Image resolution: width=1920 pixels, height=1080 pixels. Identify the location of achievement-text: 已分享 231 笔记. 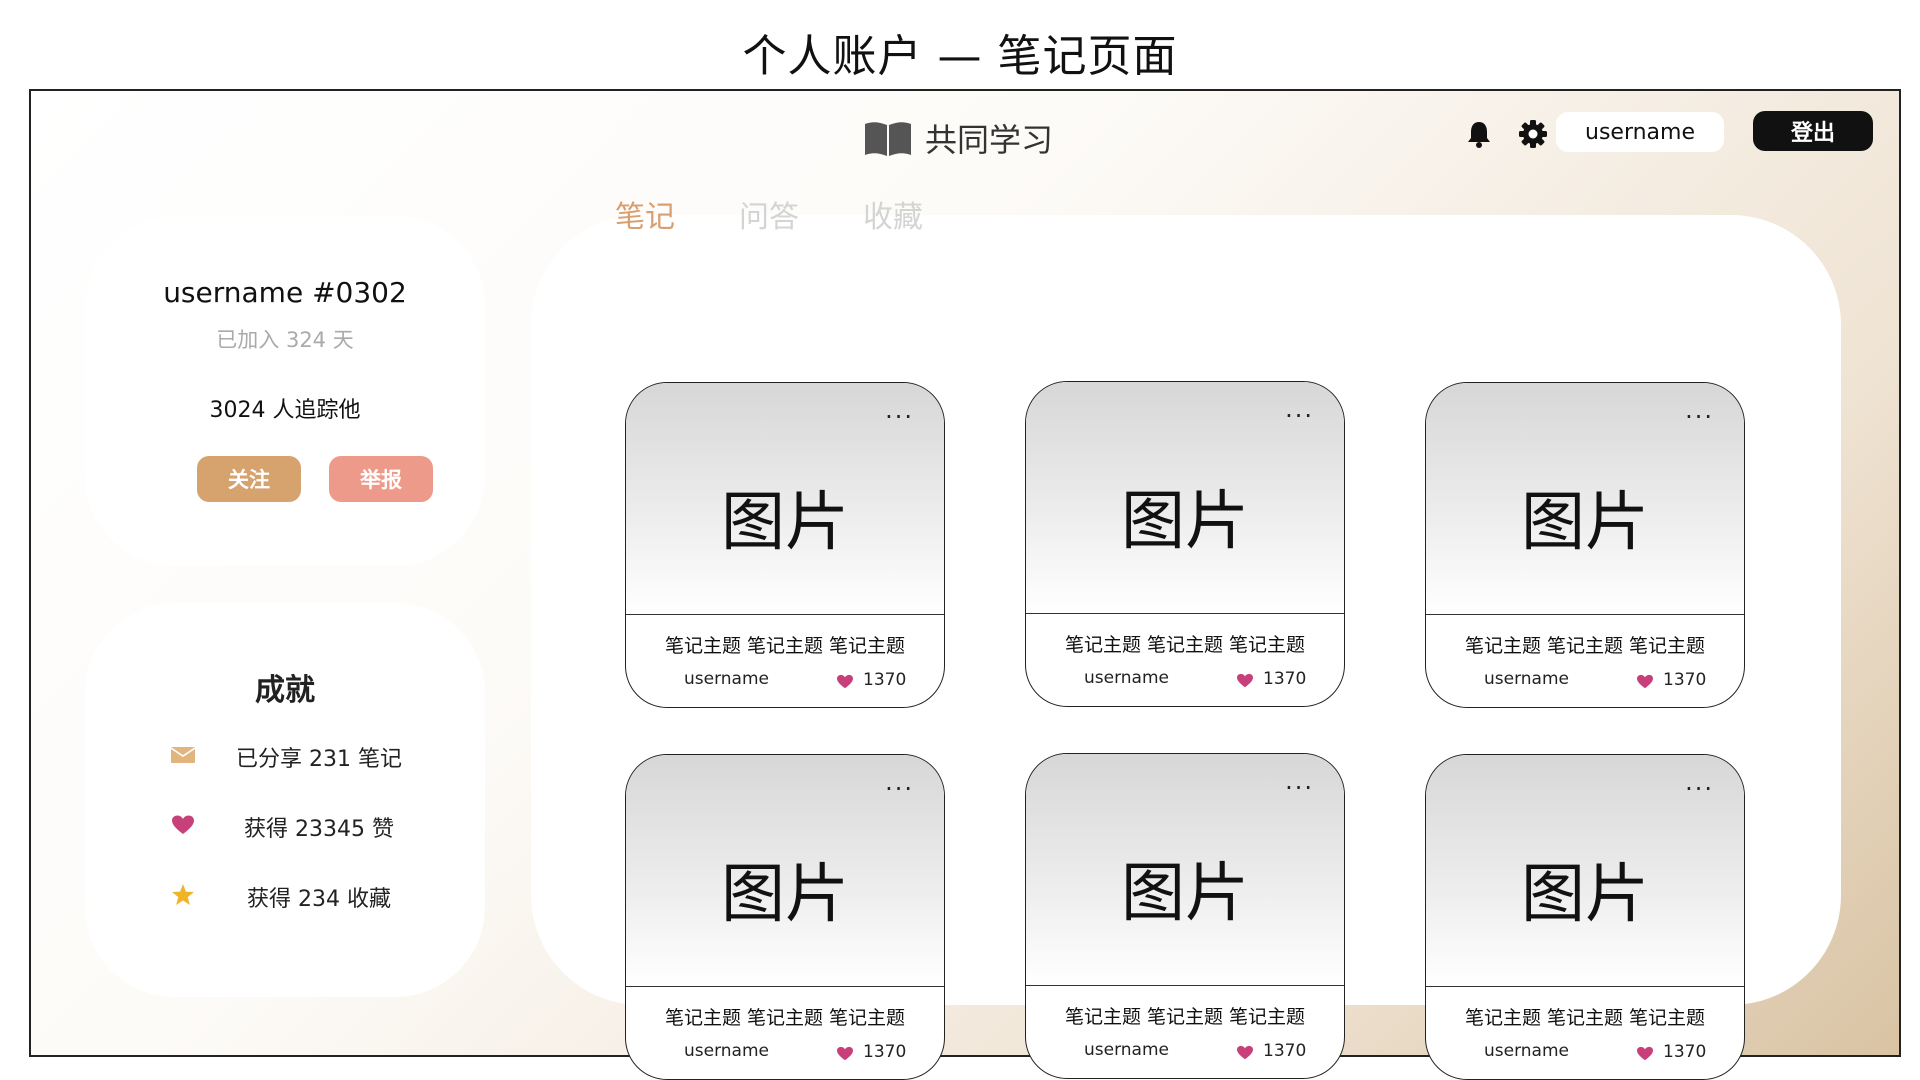
(319, 759).